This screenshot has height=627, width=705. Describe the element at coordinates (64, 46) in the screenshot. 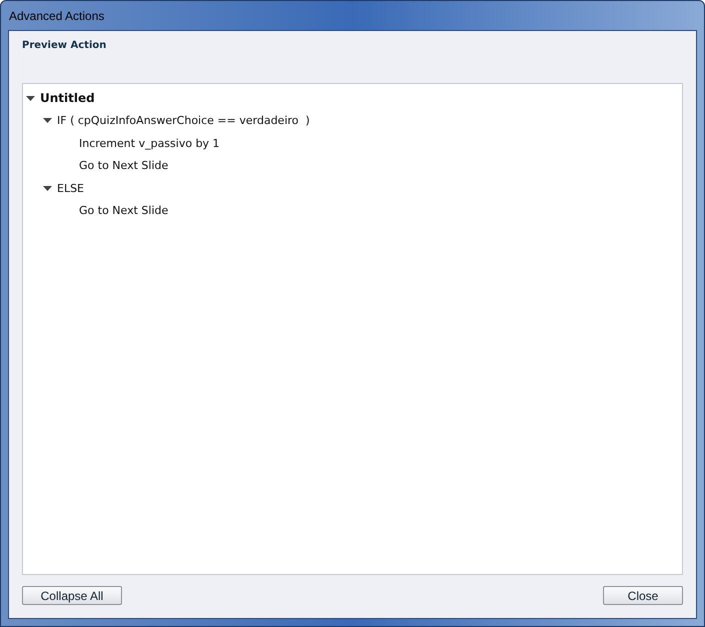

I see `section-title: Preview Action` at that location.